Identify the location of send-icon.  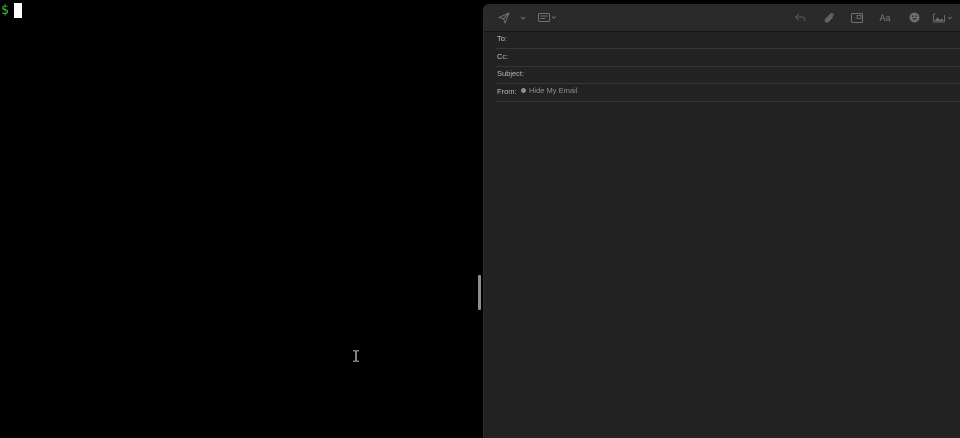
(504, 17).